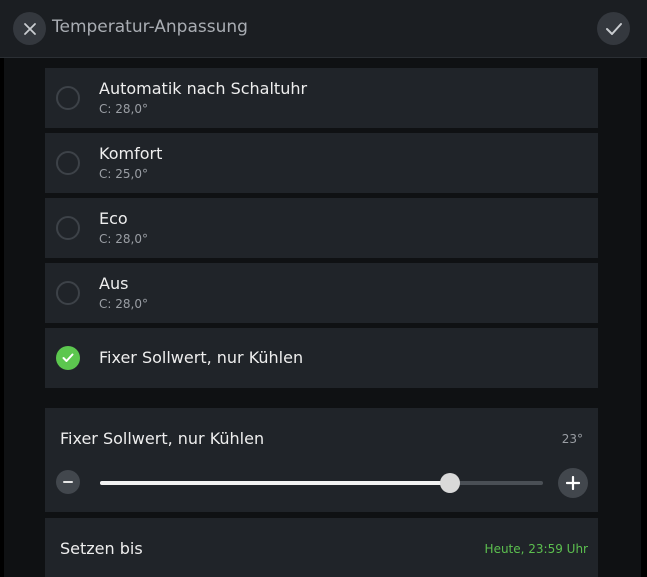 Image resolution: width=647 pixels, height=577 pixels. Describe the element at coordinates (321, 163) in the screenshot. I see `option-komfort: Komfort C: 25,0°` at that location.